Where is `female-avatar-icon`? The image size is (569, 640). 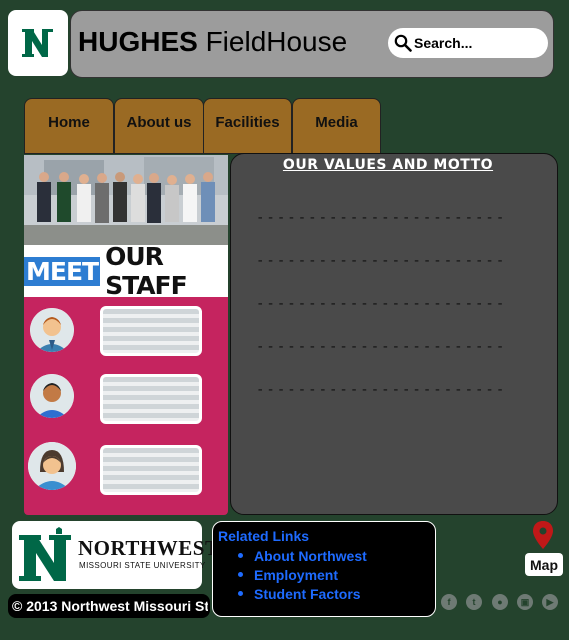
female-avatar-icon is located at coordinates (52, 466).